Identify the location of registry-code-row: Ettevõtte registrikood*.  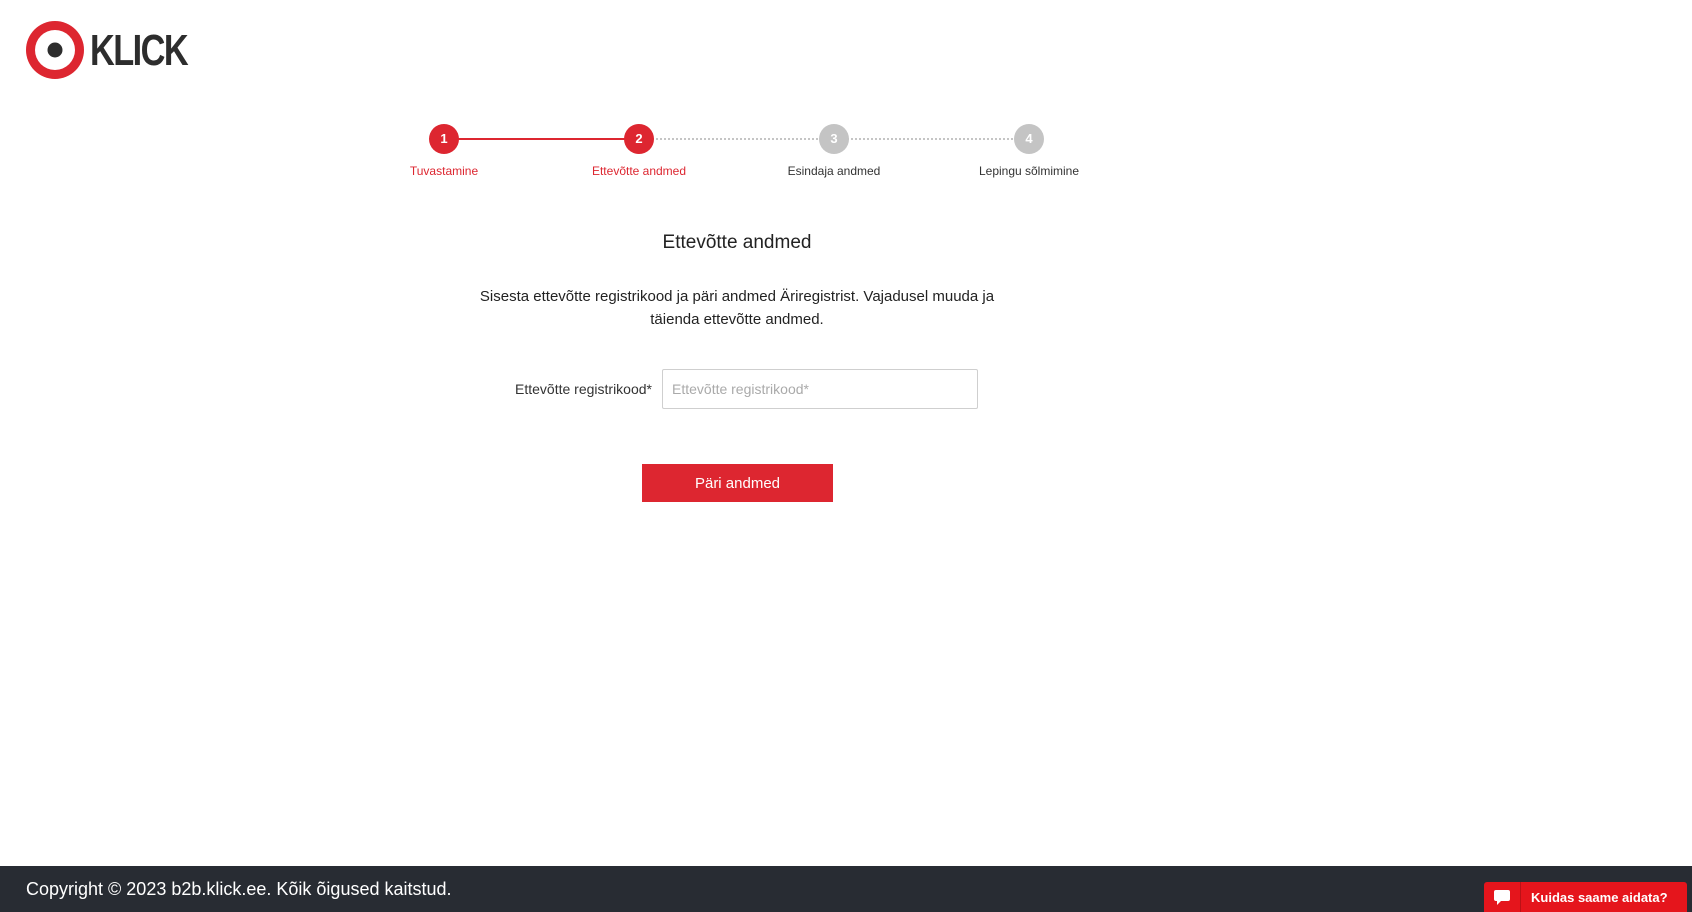
(689, 389).